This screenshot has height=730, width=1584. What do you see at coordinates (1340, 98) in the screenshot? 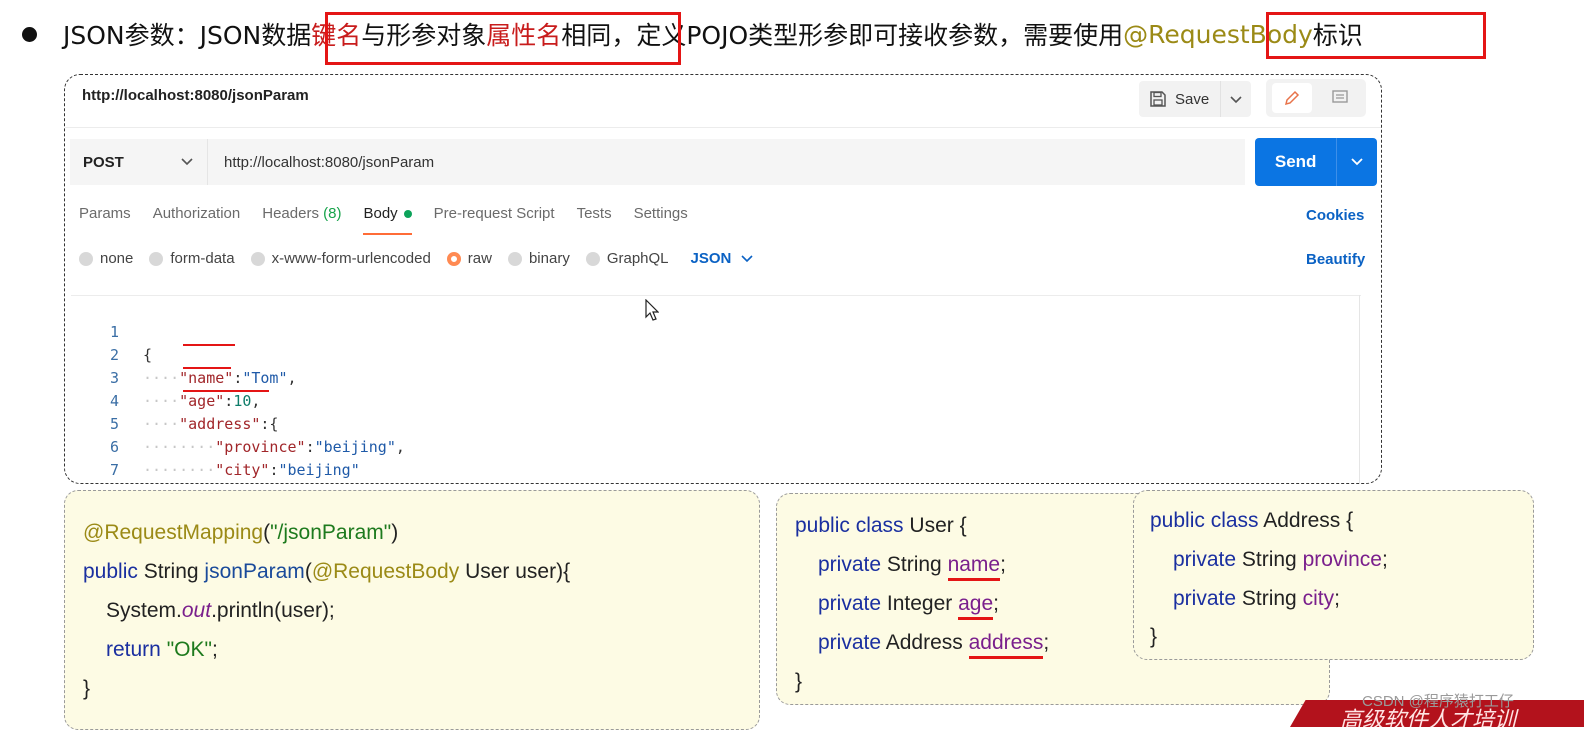
I see `comment-icon` at bounding box center [1340, 98].